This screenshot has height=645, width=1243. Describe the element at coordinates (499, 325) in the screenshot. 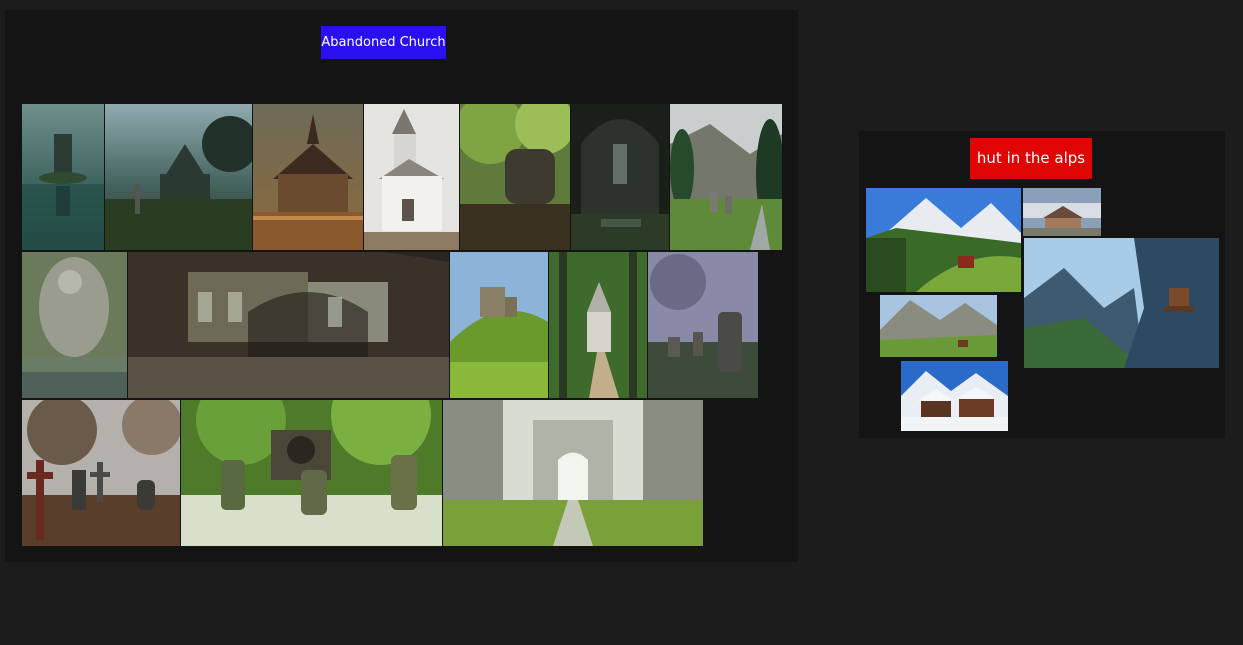

I see `photo-castle-ruin-green-hill` at that location.